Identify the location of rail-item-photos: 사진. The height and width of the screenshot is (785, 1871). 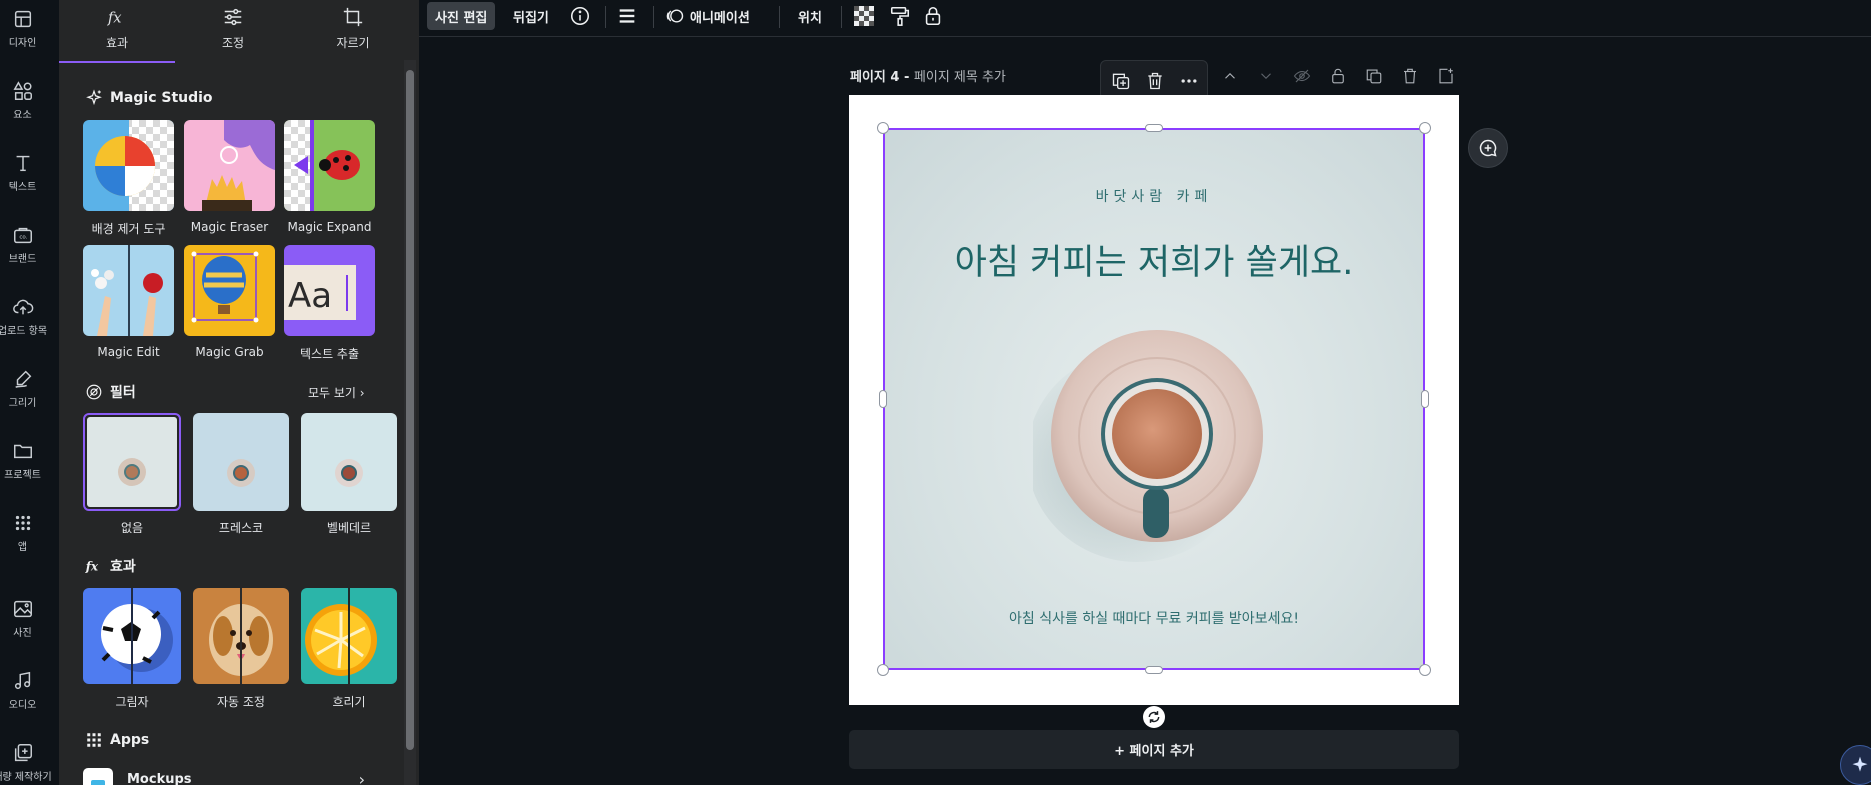
(22, 622).